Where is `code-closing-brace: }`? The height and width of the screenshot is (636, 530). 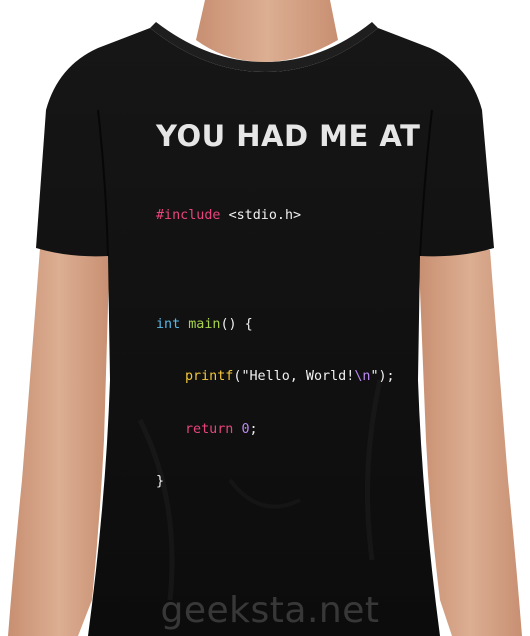
code-closing-brace: } is located at coordinates (160, 481).